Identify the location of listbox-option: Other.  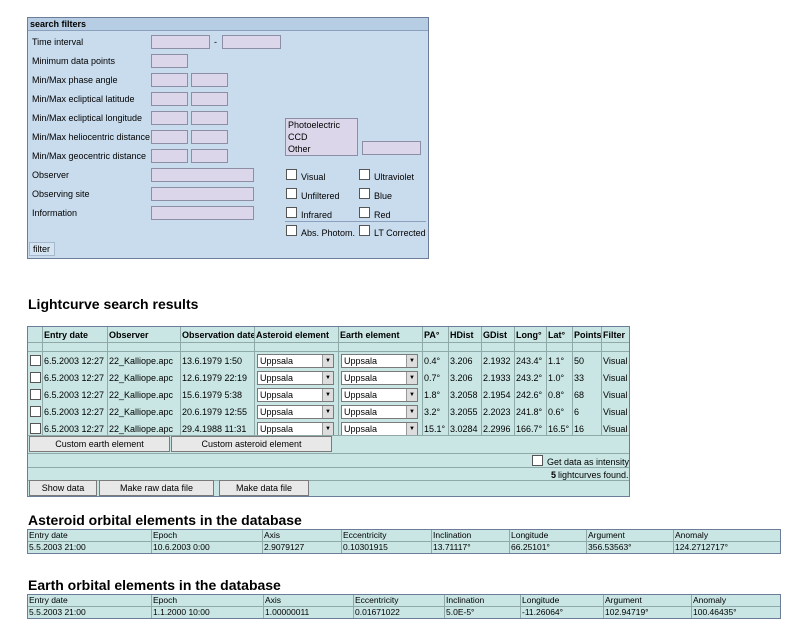
(299, 149).